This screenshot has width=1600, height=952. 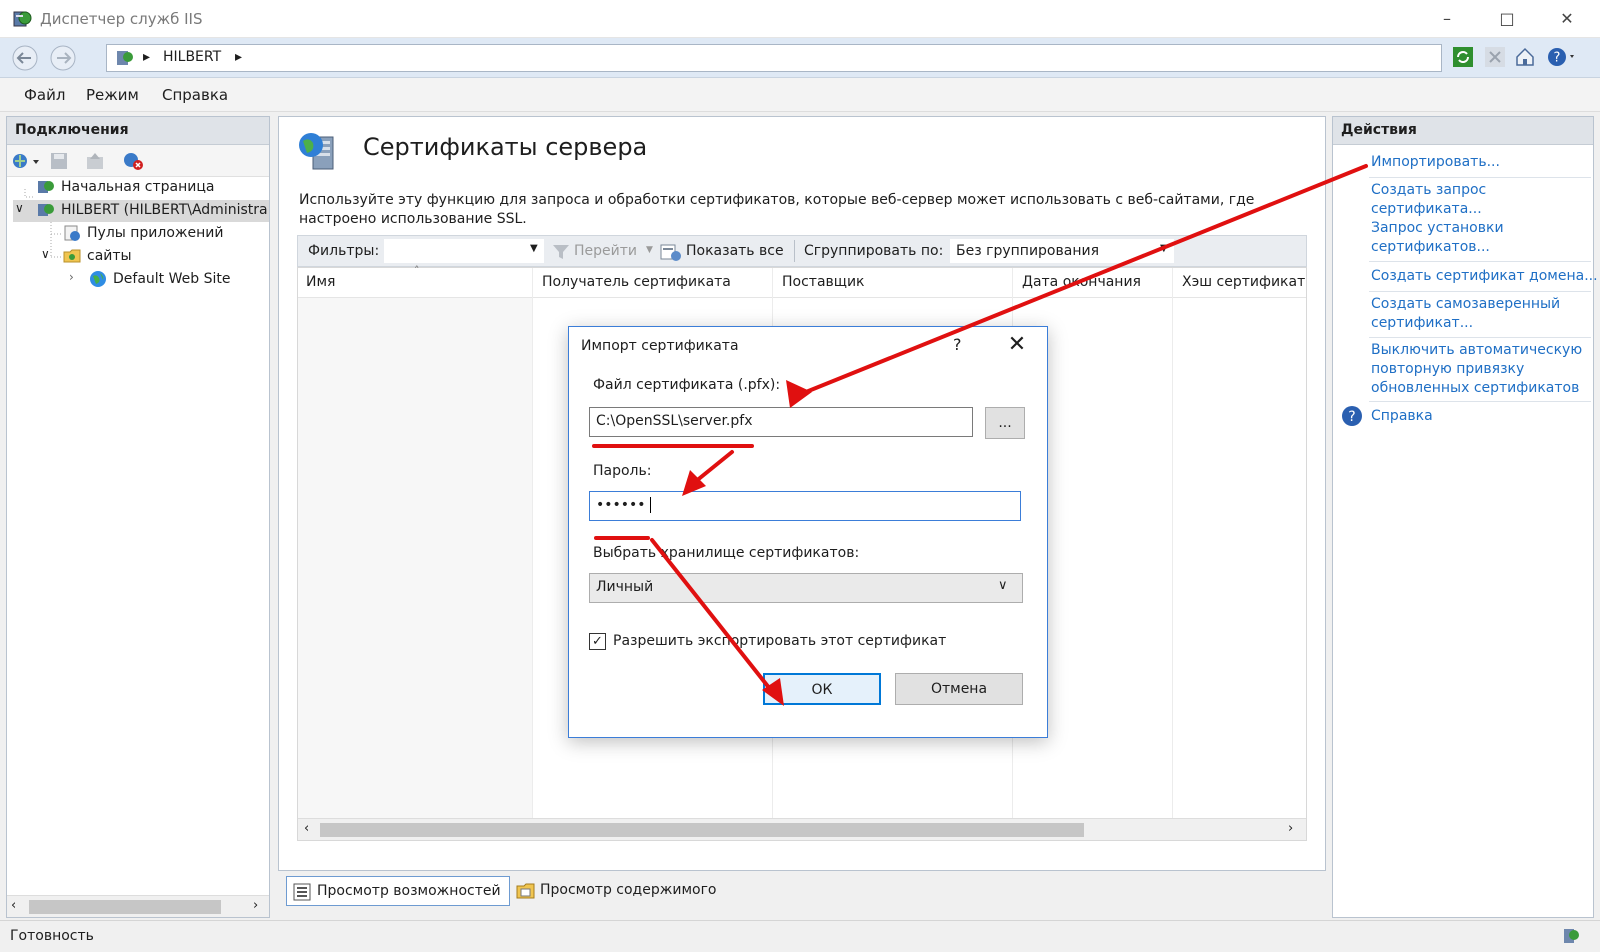 What do you see at coordinates (26, 161) in the screenshot?
I see `connect-icon` at bounding box center [26, 161].